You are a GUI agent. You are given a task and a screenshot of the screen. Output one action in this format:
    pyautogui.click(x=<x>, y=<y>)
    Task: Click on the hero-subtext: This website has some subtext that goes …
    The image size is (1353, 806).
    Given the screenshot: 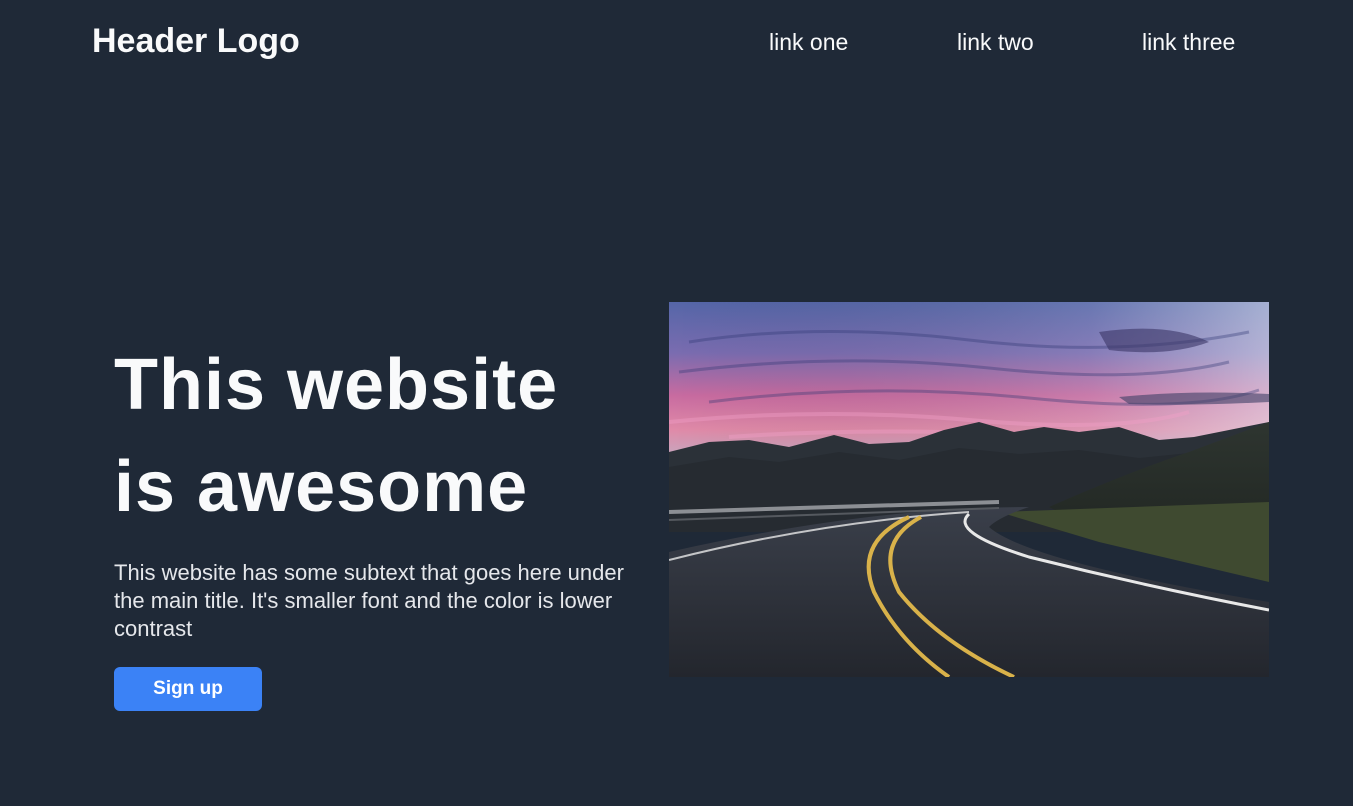 What is the action you would take?
    pyautogui.click(x=369, y=600)
    